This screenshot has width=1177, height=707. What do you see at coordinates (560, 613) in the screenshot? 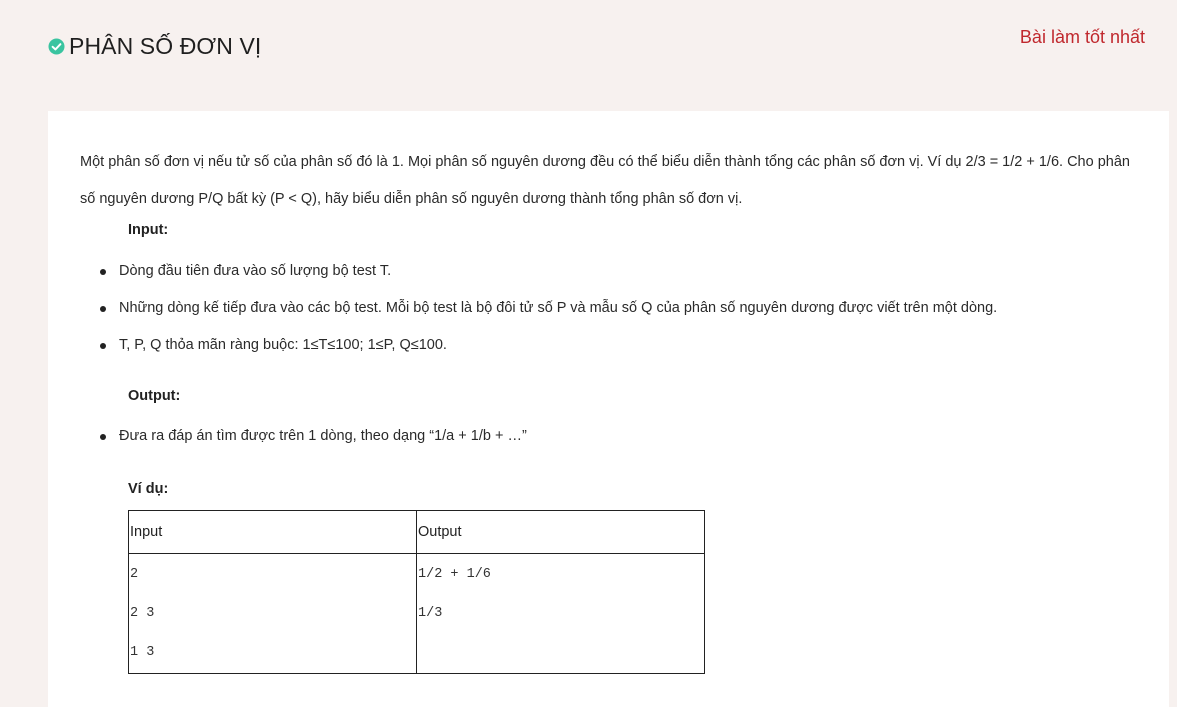
I see `example-output-cell: 1/2 + 1/6 1/3` at bounding box center [560, 613].